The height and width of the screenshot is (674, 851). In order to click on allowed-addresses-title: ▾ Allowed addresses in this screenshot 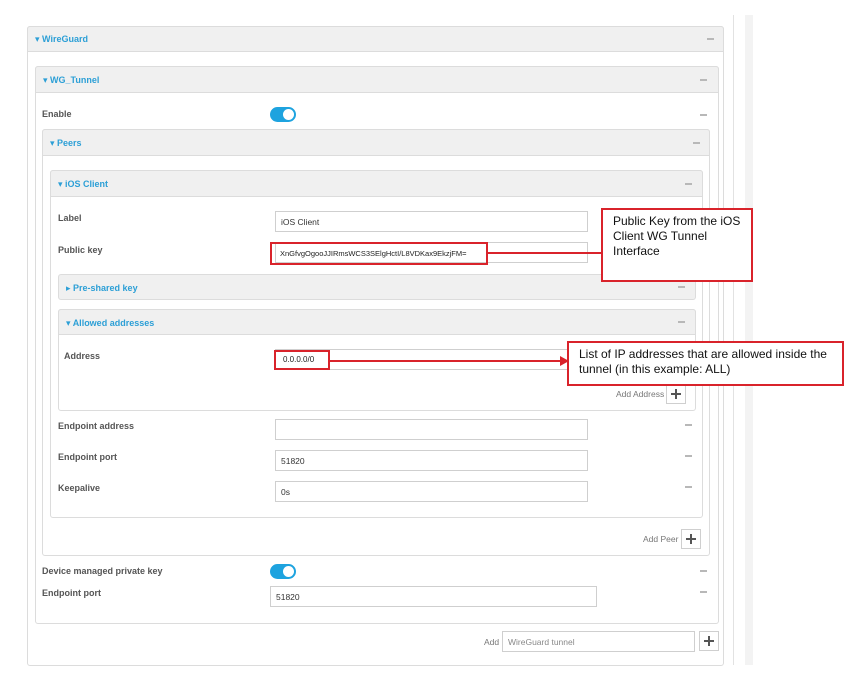, I will do `click(110, 323)`.